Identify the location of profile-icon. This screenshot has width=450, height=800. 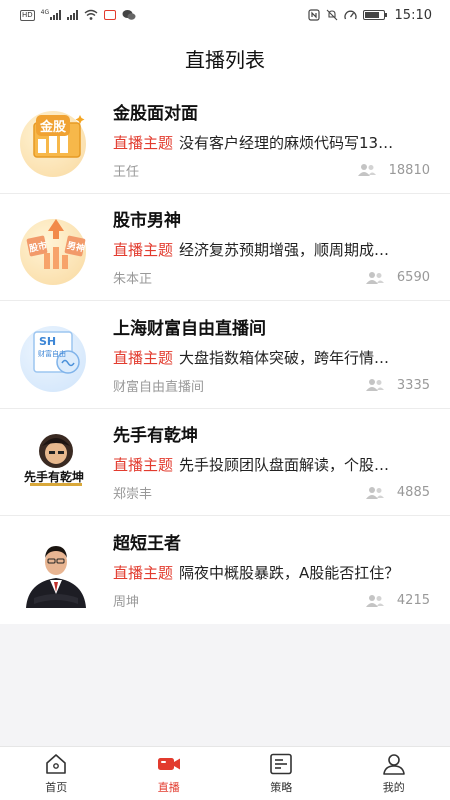
(393, 764).